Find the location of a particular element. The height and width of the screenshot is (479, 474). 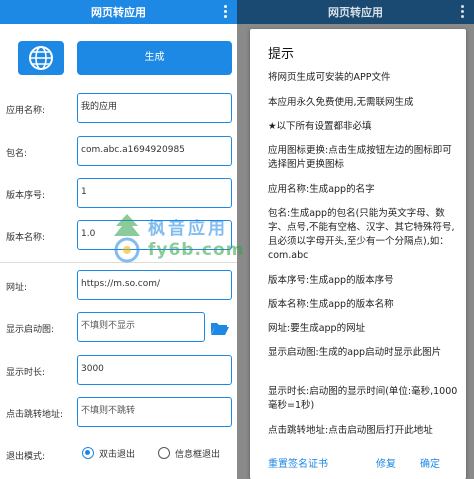

duration-label: 显示时长: is located at coordinates (26, 373).